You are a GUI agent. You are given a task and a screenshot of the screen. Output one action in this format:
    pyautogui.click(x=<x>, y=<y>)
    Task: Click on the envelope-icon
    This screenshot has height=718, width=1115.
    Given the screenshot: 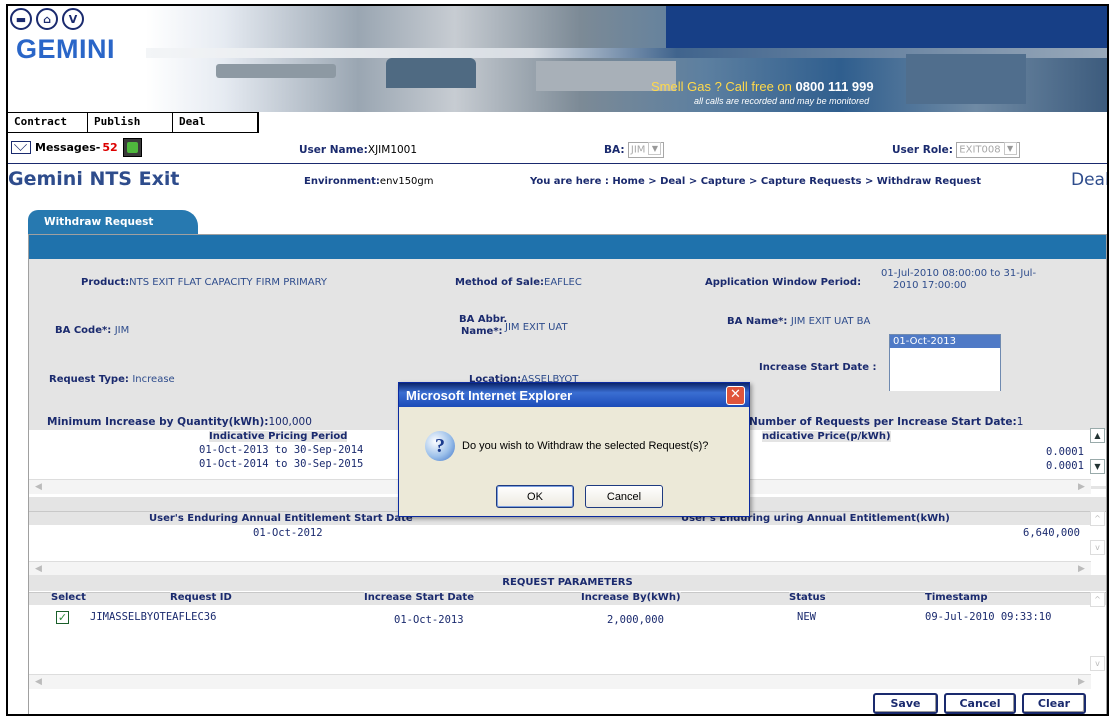 What is the action you would take?
    pyautogui.click(x=21, y=147)
    